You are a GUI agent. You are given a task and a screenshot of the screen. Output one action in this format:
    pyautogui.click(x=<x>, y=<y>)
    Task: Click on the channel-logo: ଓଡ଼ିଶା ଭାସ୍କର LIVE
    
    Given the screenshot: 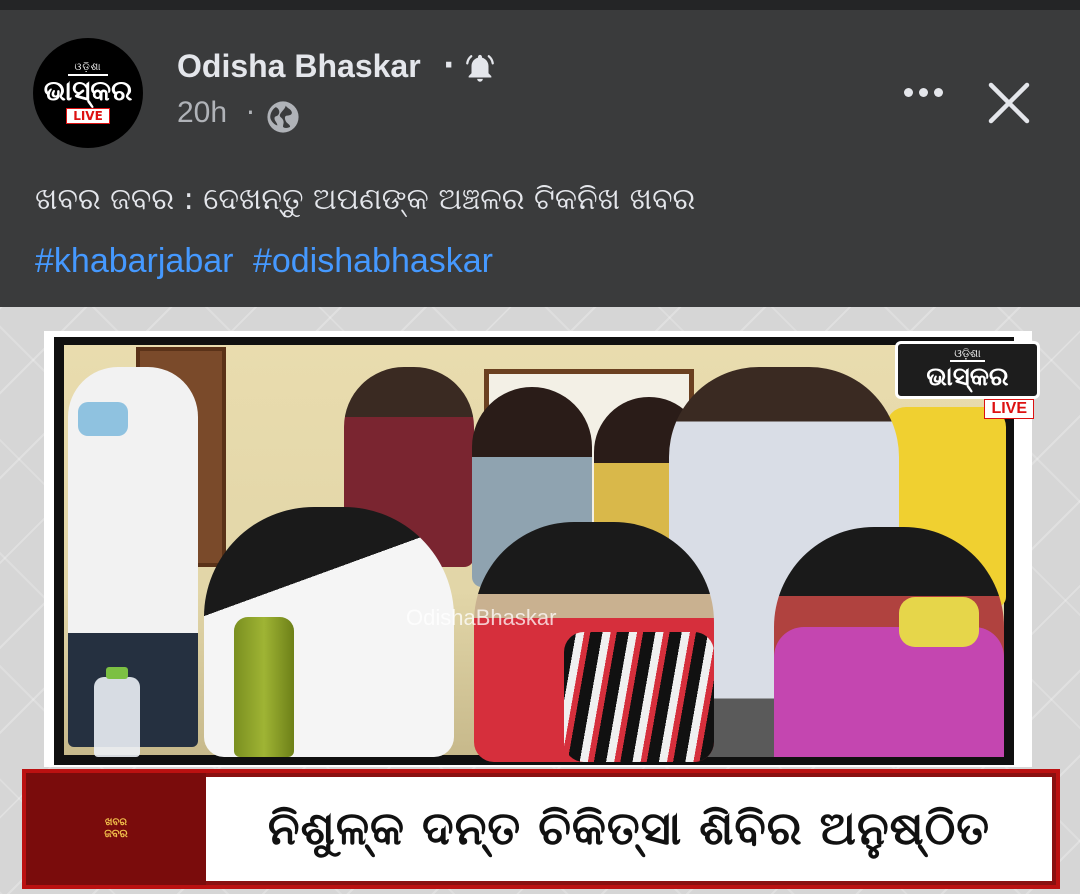 What is the action you would take?
    pyautogui.click(x=967, y=380)
    